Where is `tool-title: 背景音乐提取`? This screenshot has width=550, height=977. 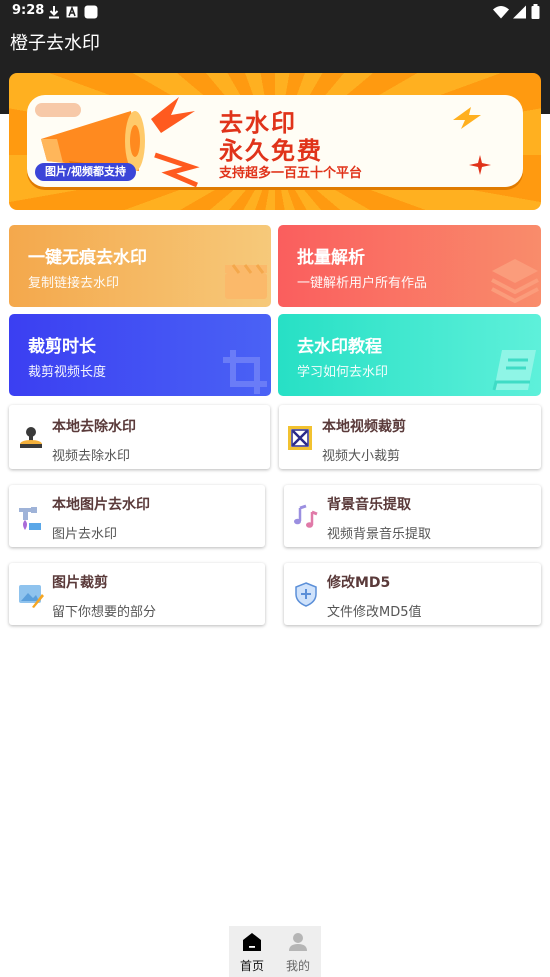
tool-title: 背景音乐提取 is located at coordinates (369, 505).